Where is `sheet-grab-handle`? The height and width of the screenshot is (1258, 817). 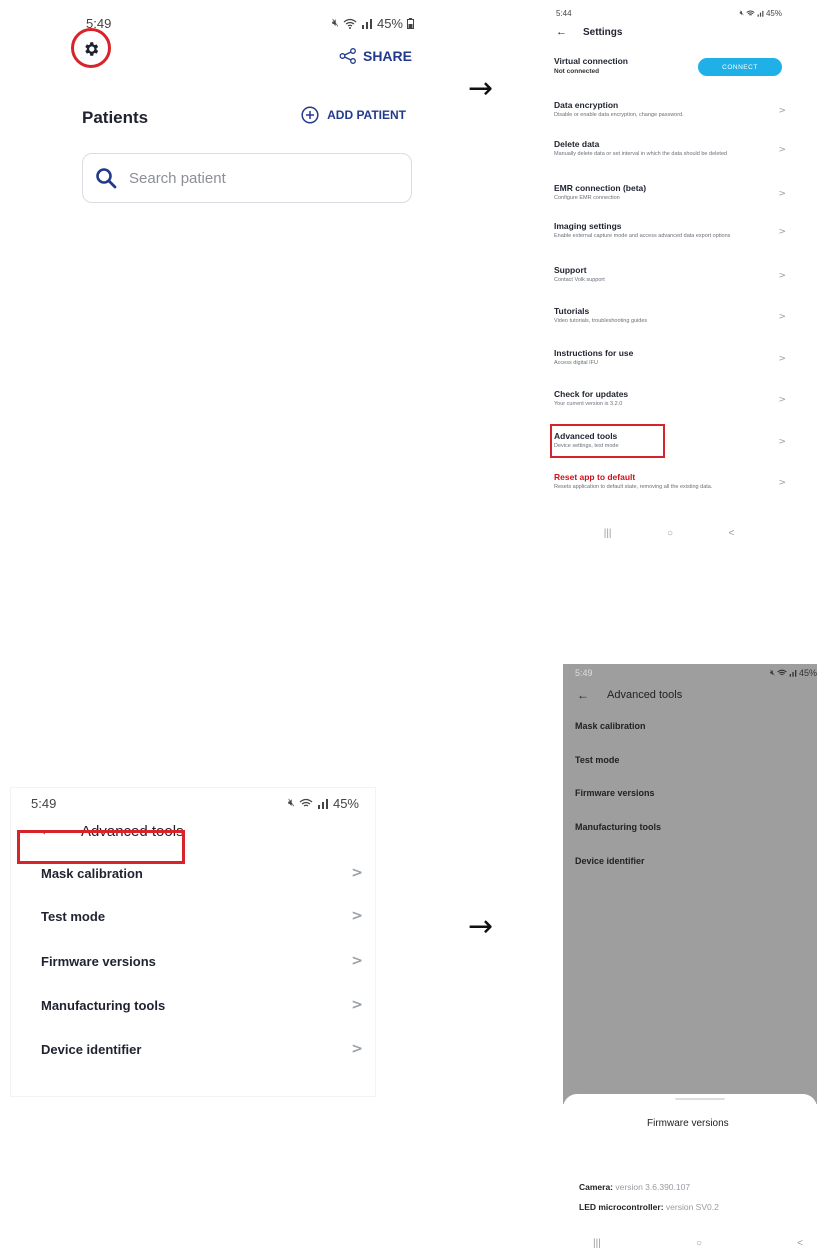
sheet-grab-handle is located at coordinates (700, 1099).